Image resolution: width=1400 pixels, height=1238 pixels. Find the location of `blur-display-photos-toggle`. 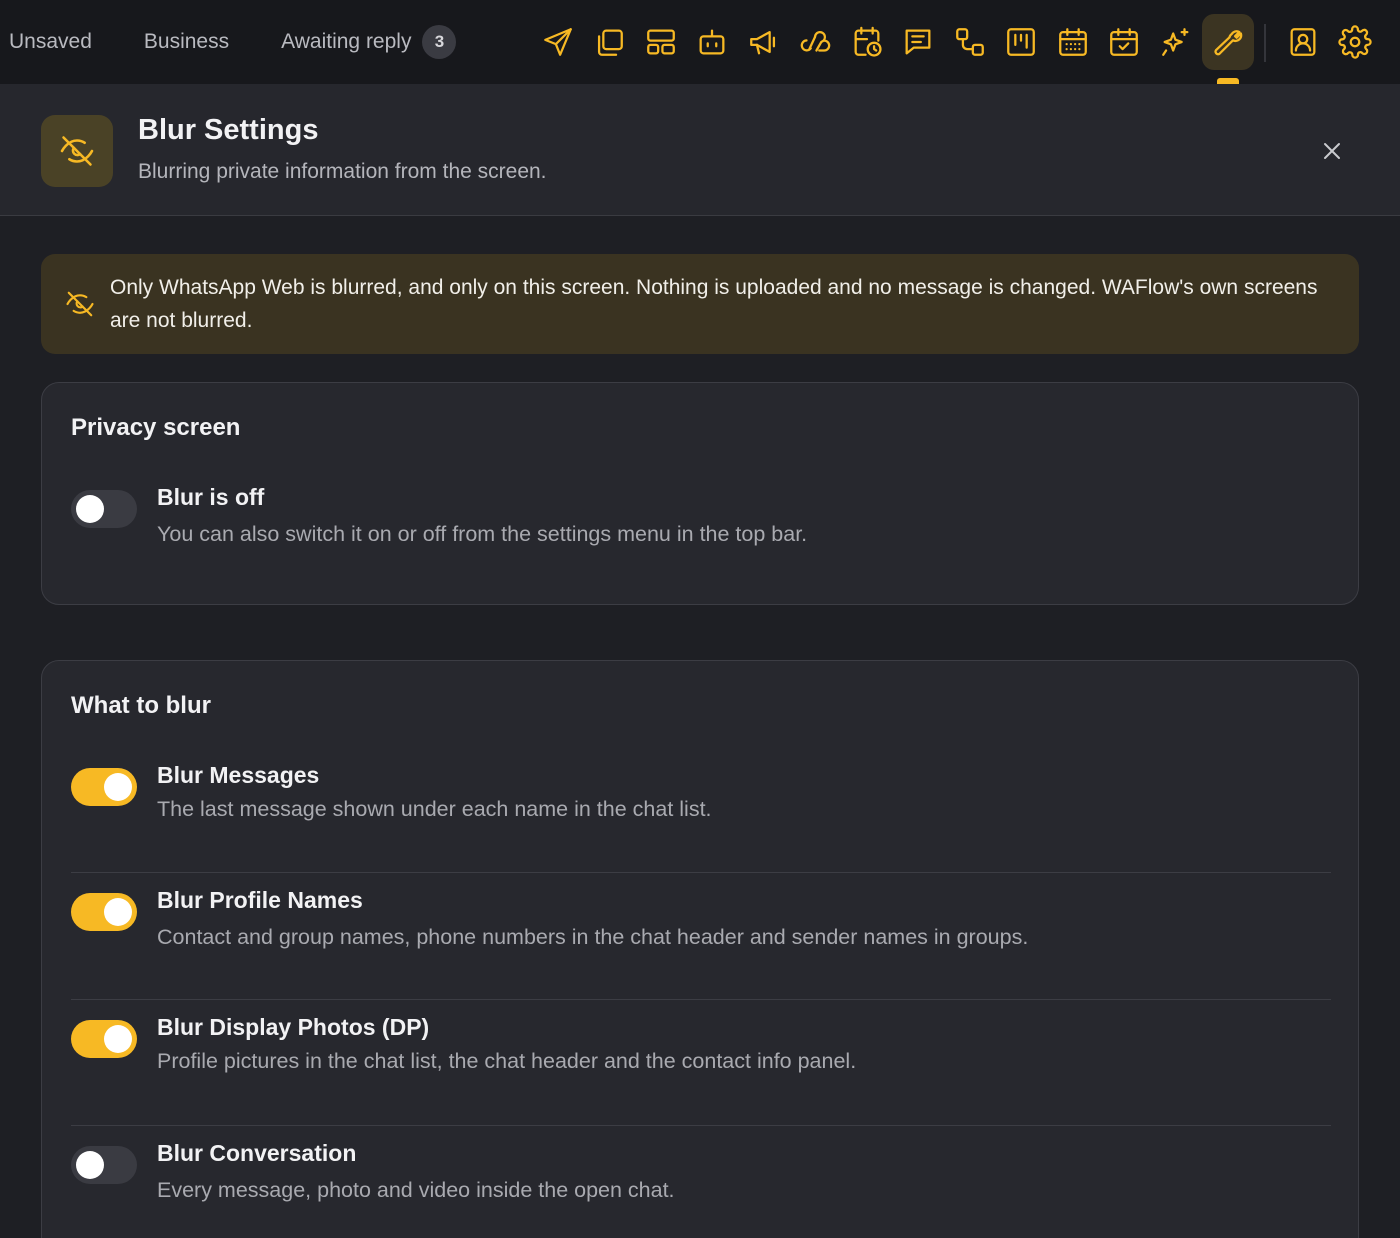

blur-display-photos-toggle is located at coordinates (104, 1039).